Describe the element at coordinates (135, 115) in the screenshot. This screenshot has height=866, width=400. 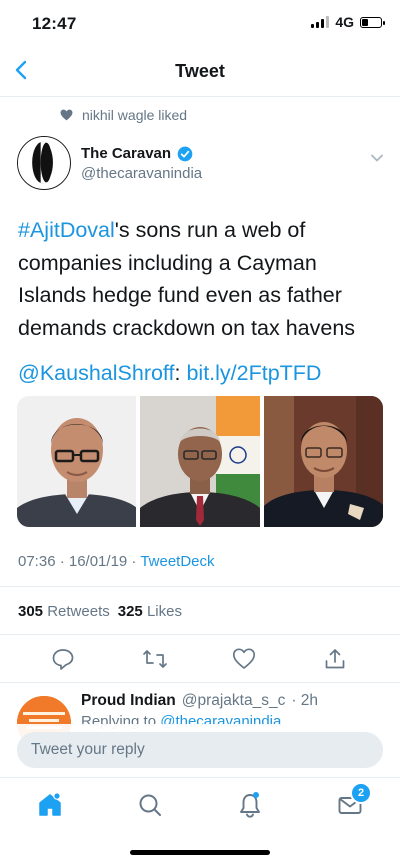
I see `social-context-text: nikhil wagle liked` at that location.